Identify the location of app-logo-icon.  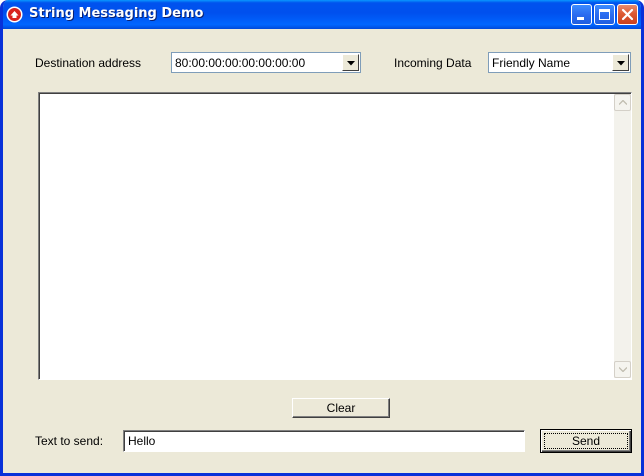
(14, 14).